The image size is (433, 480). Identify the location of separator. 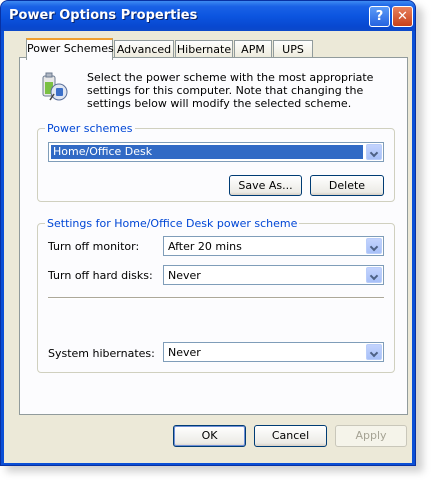
(216, 298).